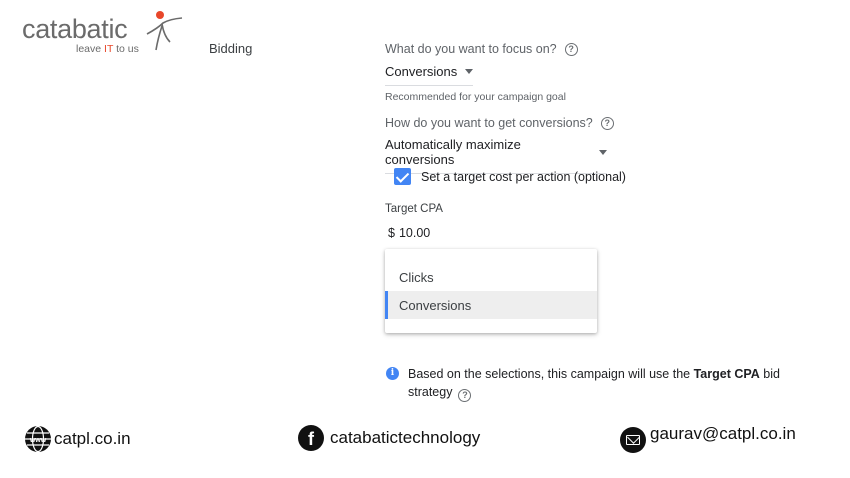 The image size is (850, 478). I want to click on section-label-bidding: Bidding, so click(231, 48).